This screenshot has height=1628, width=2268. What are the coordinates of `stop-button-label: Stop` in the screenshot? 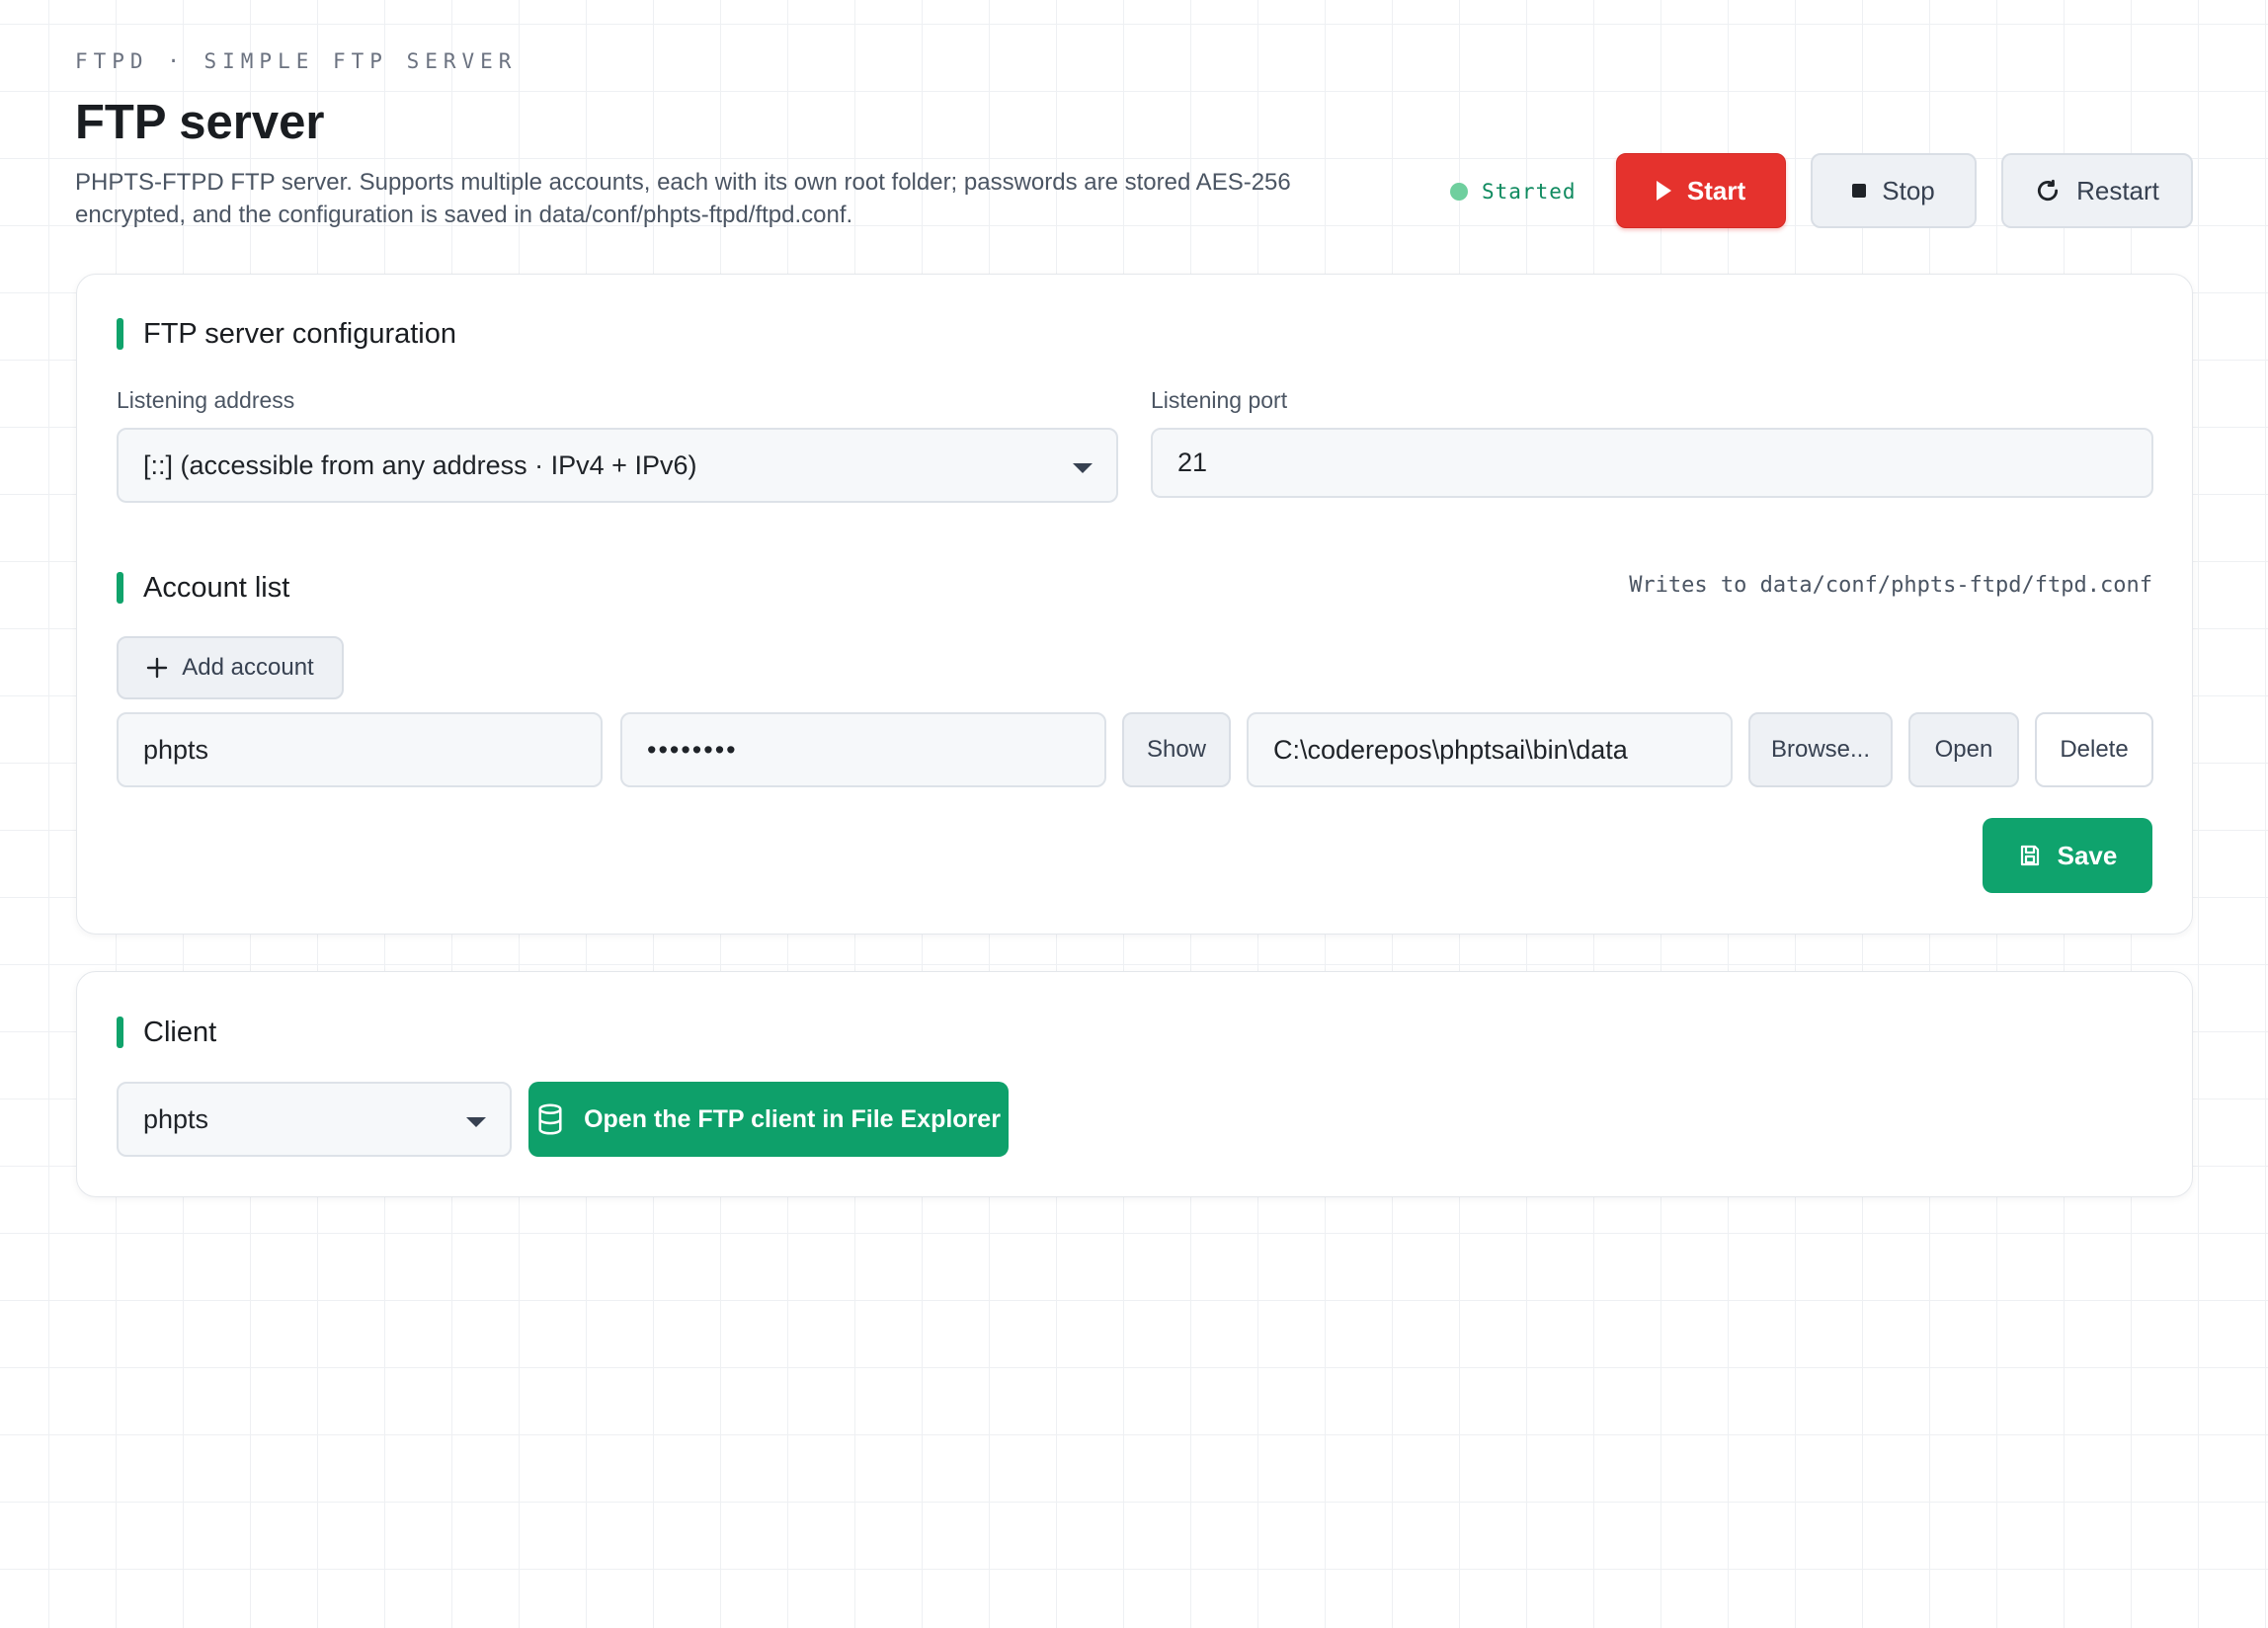 It's located at (1909, 190).